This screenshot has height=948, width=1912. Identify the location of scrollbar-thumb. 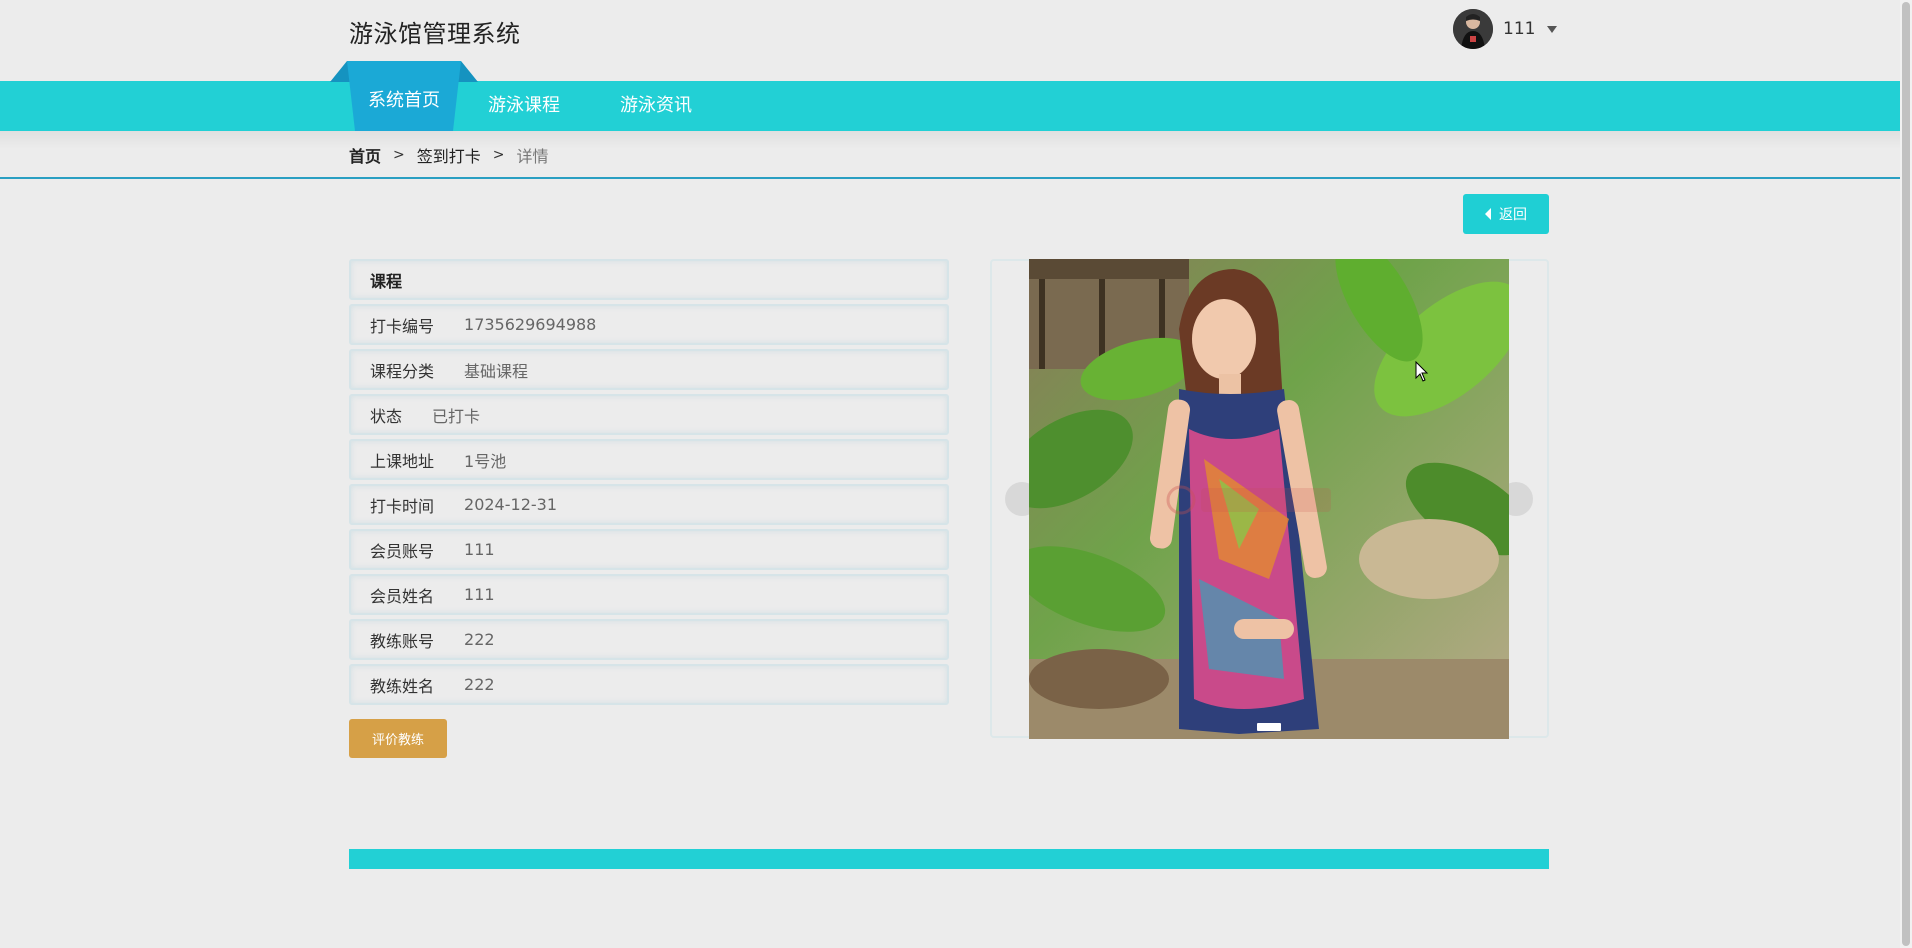
(1906, 474).